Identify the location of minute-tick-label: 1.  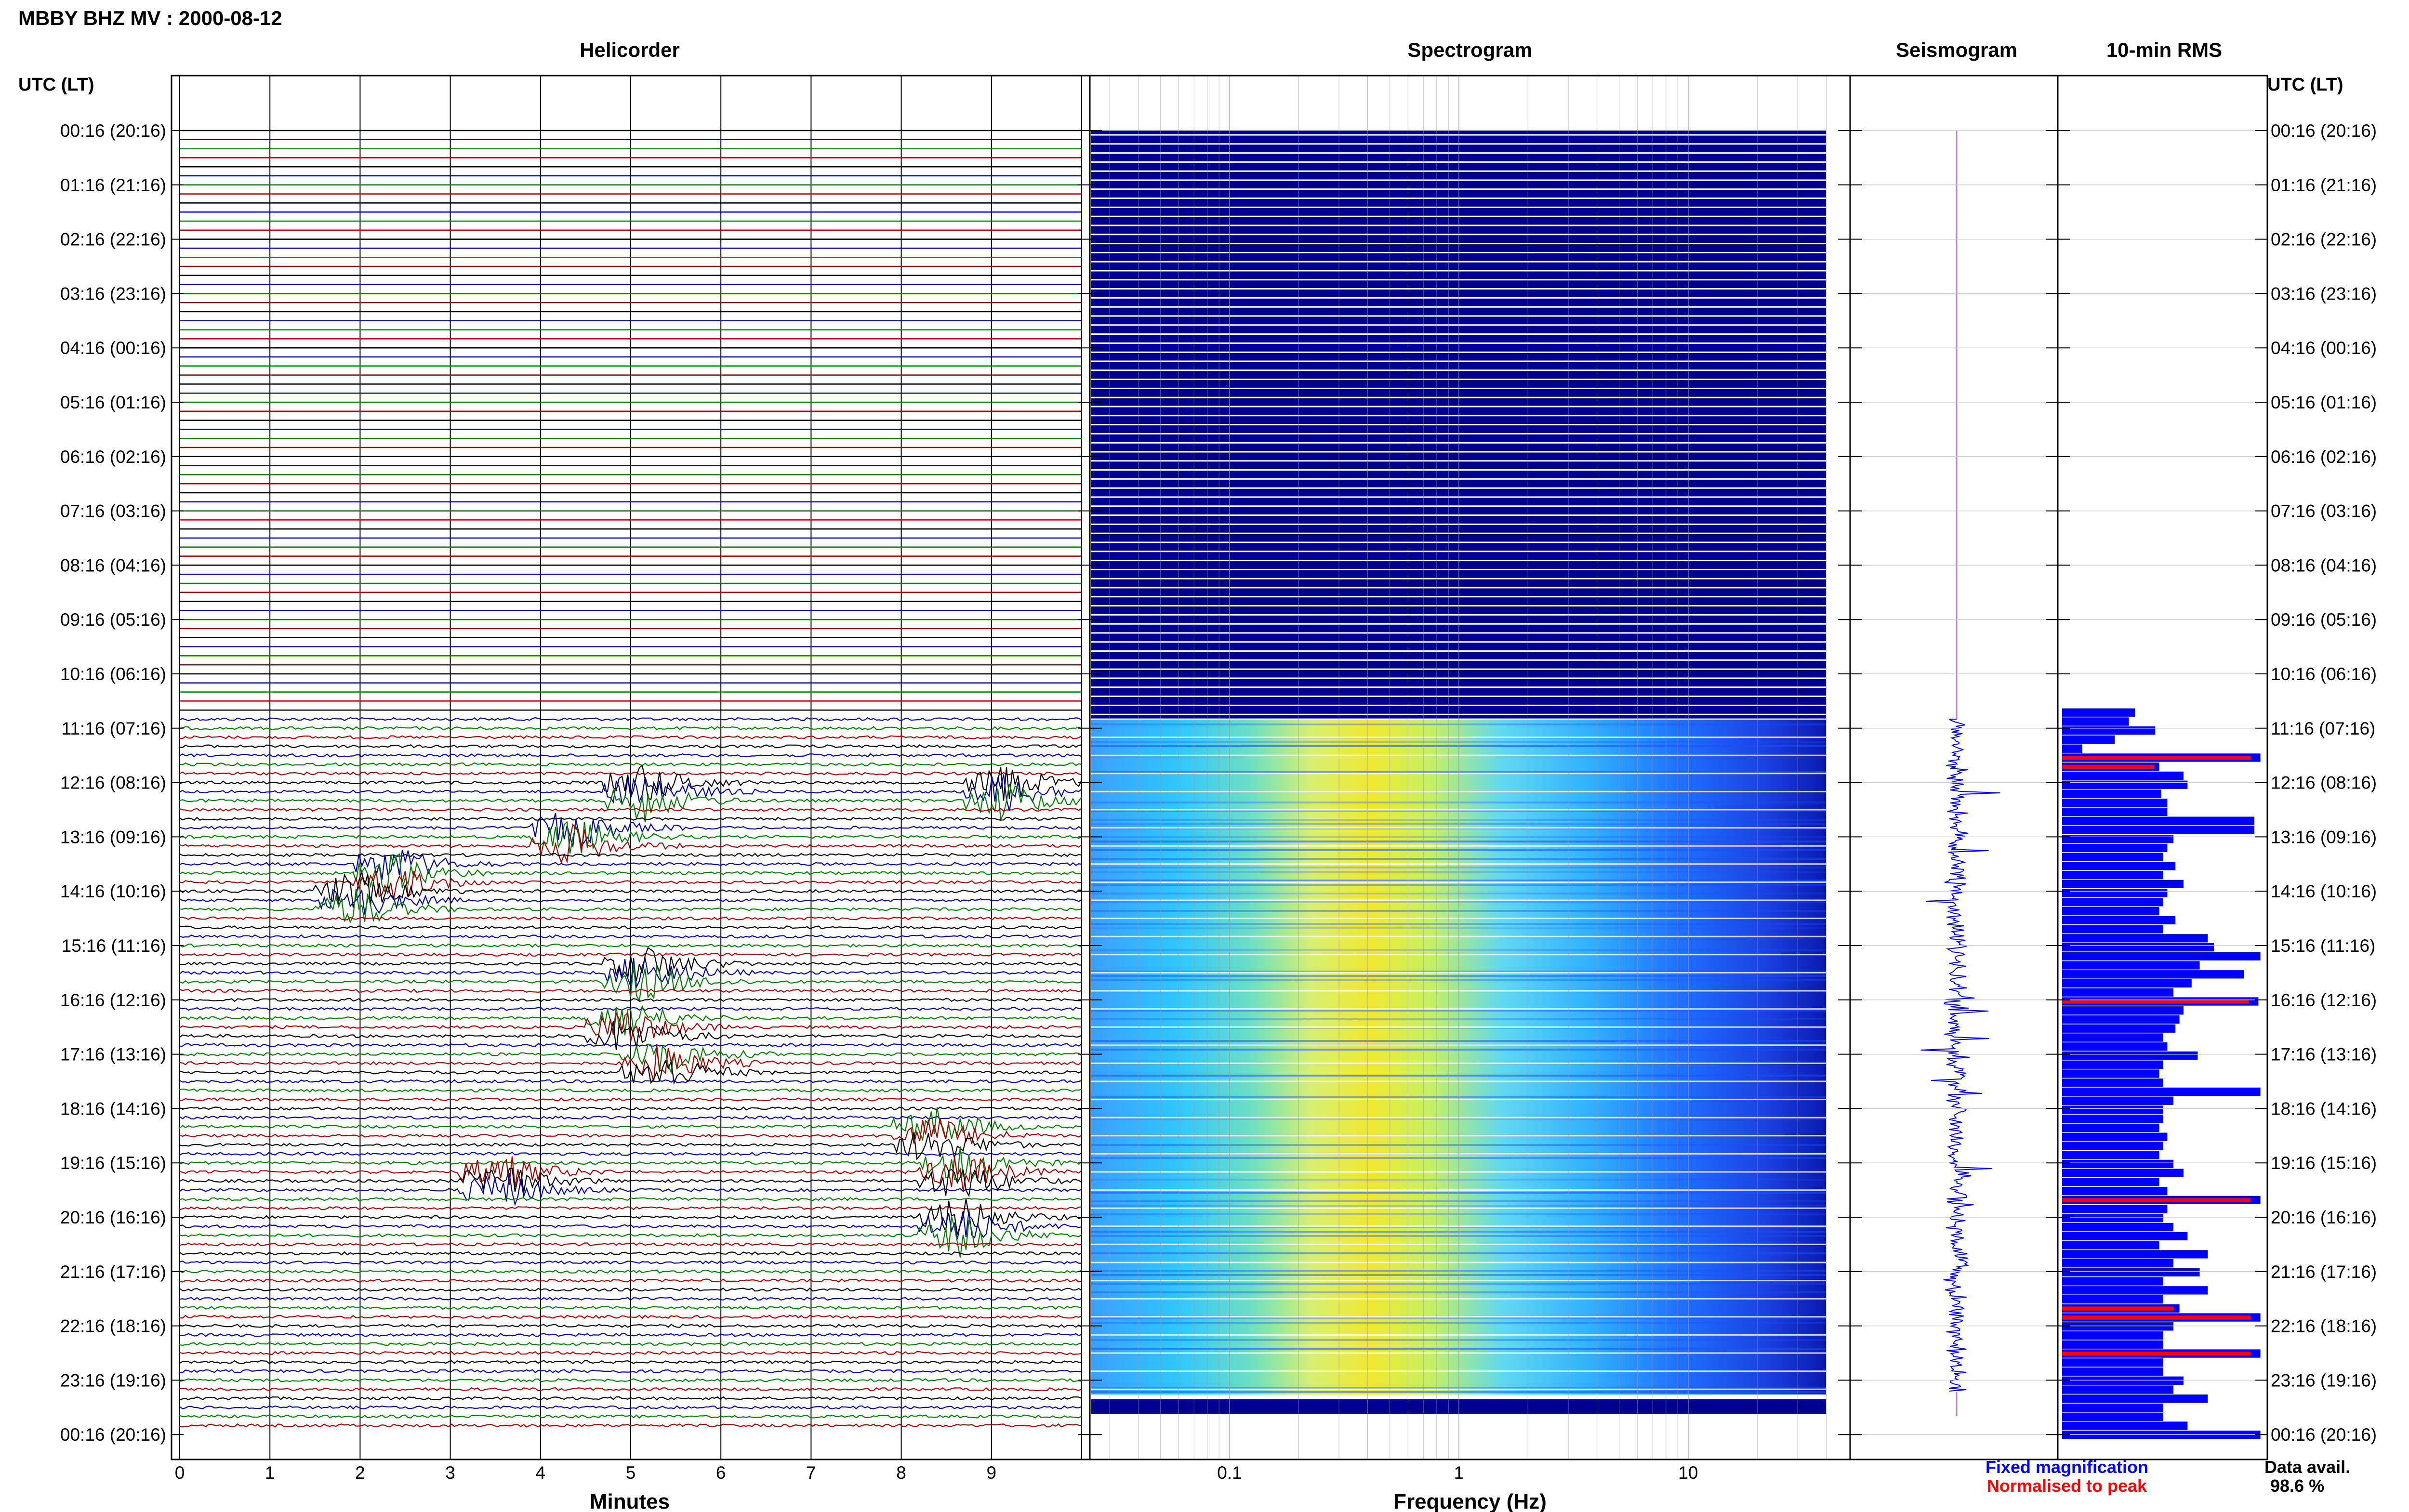
(270, 1473).